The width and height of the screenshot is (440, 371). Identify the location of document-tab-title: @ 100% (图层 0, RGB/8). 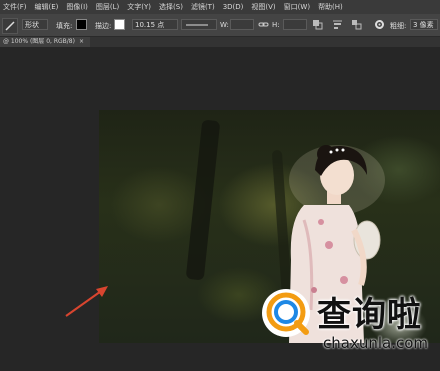
(39, 41).